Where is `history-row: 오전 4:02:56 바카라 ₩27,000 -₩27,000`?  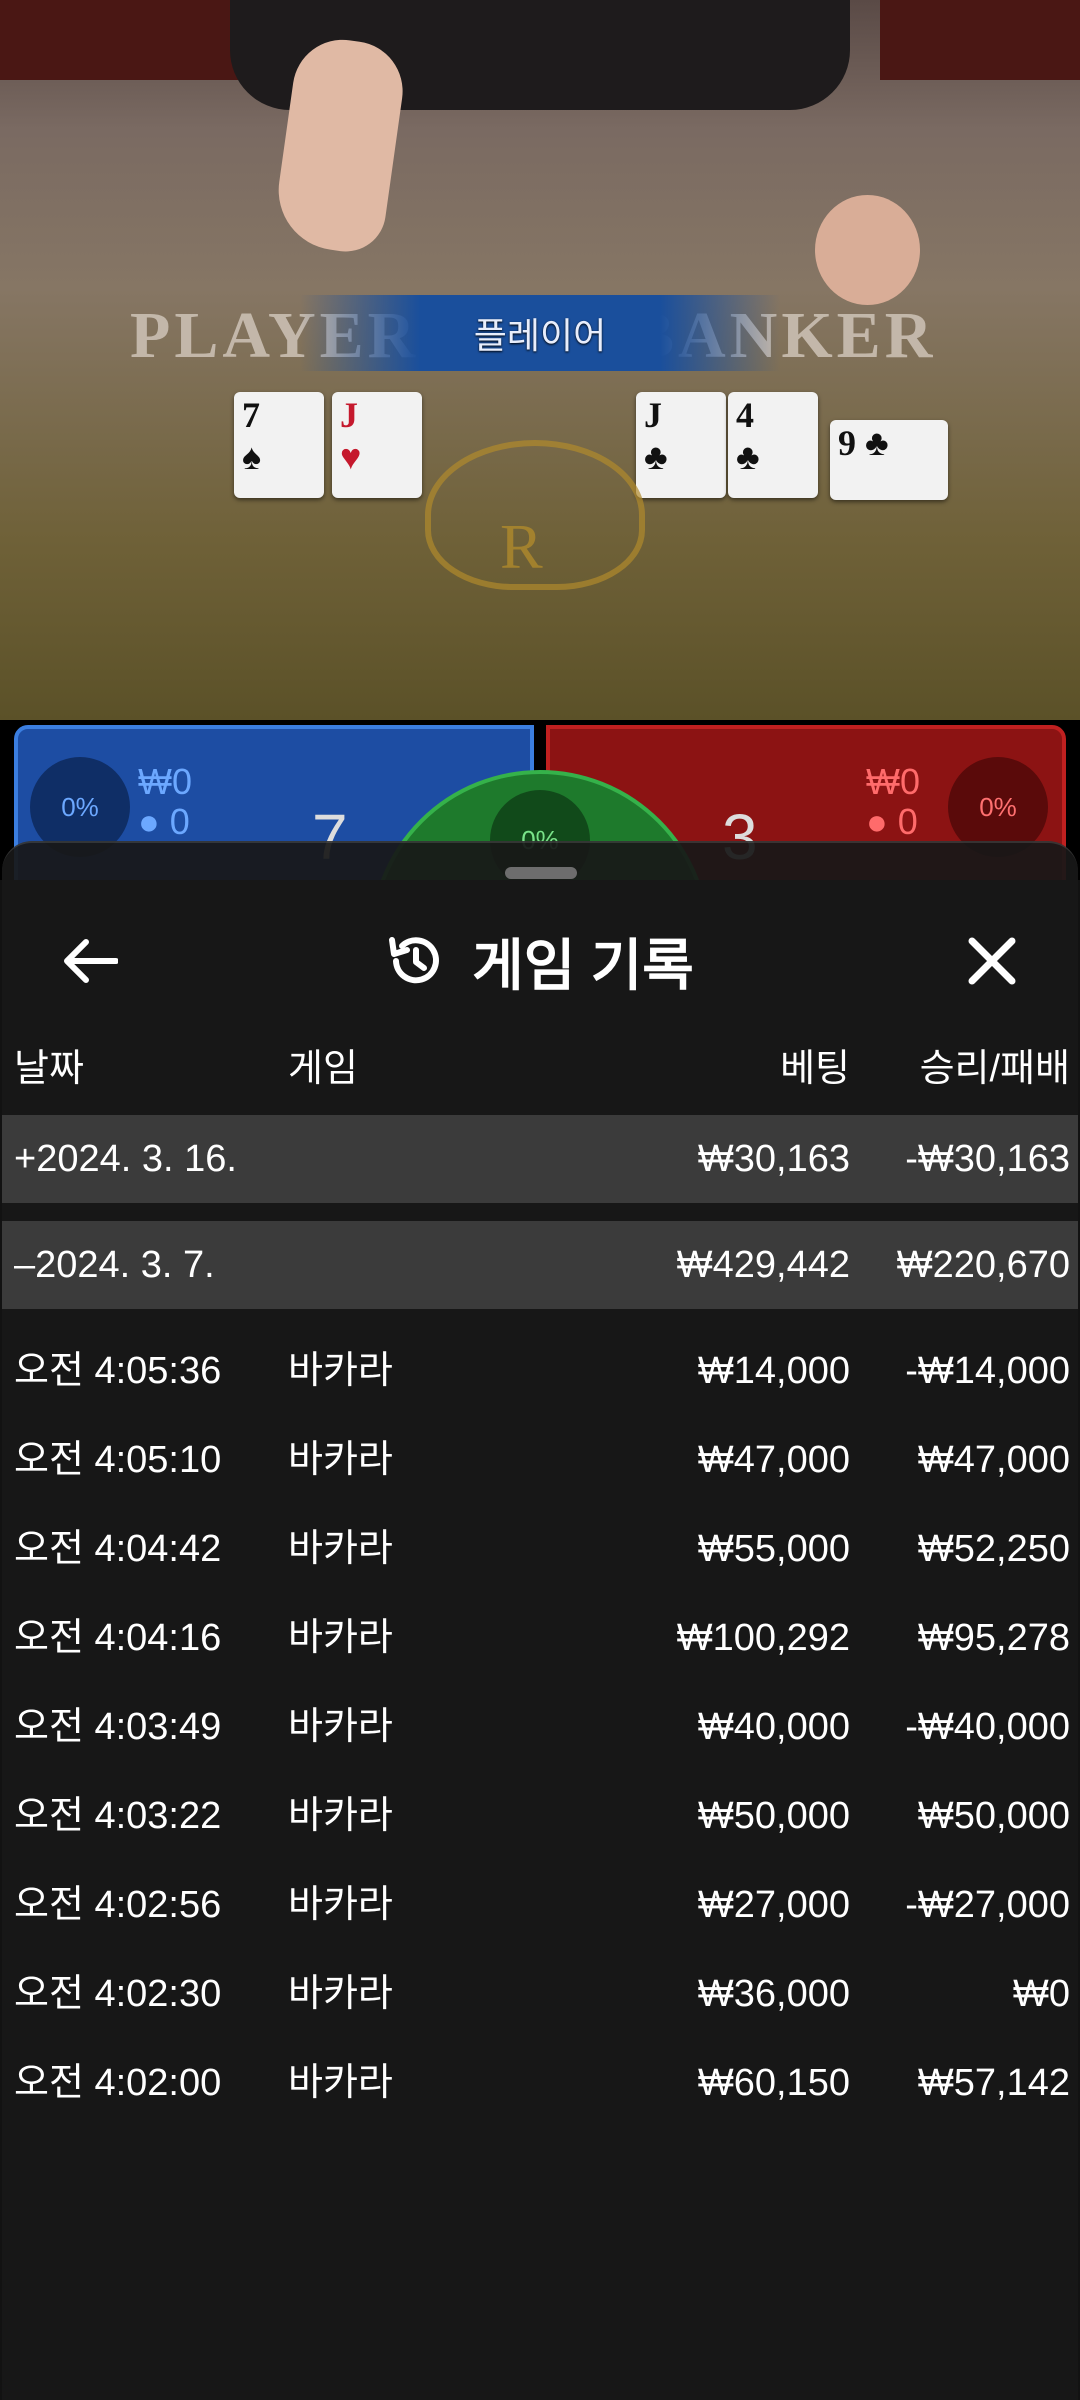 history-row: 오전 4:02:56 바카라 ₩27,000 -₩27,000 is located at coordinates (540, 1905).